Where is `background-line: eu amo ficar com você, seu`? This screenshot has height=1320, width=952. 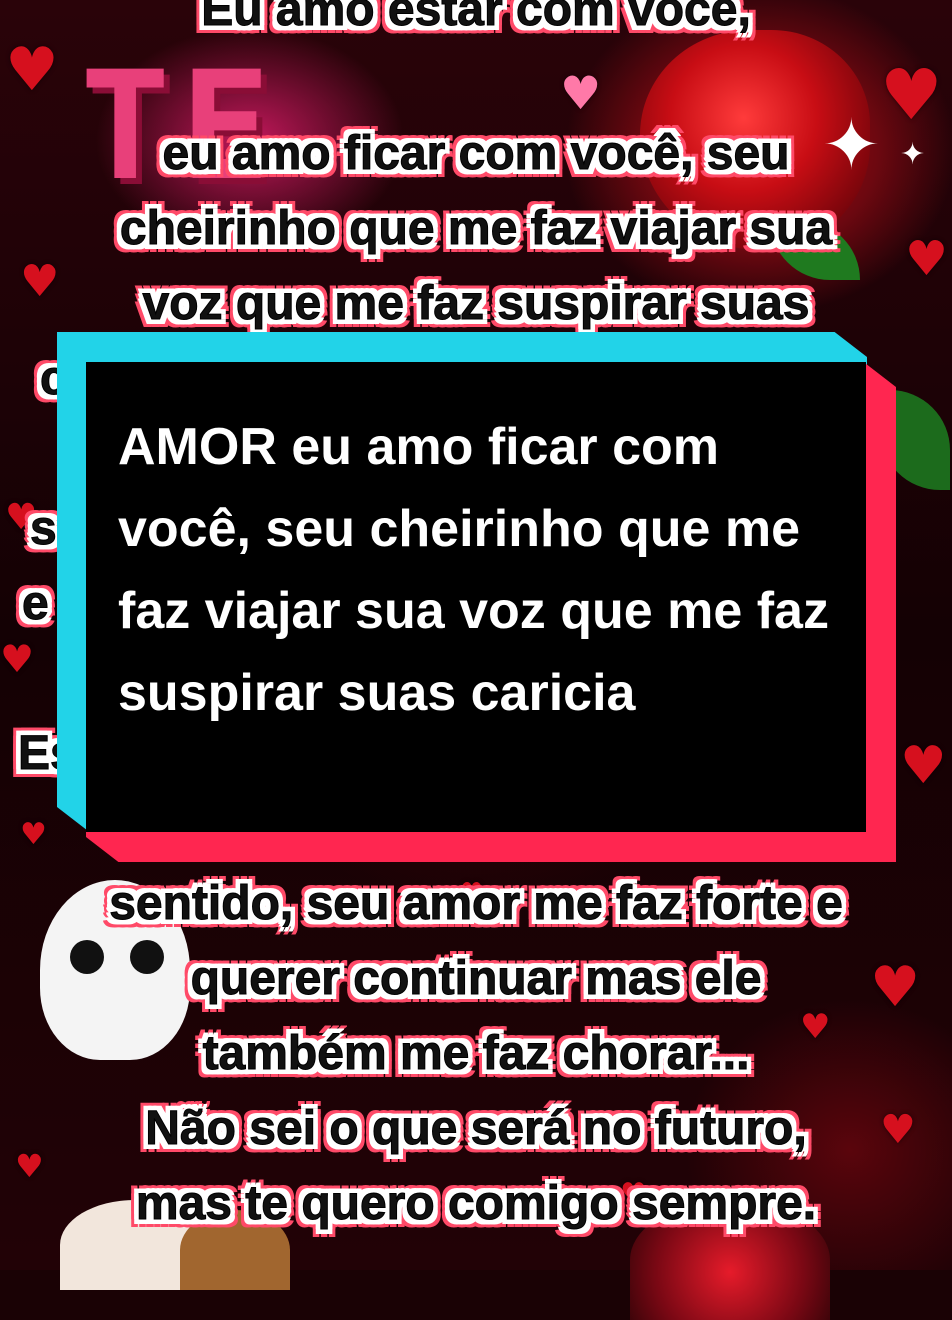
background-line: eu amo ficar com você, seu is located at coordinates (476, 153).